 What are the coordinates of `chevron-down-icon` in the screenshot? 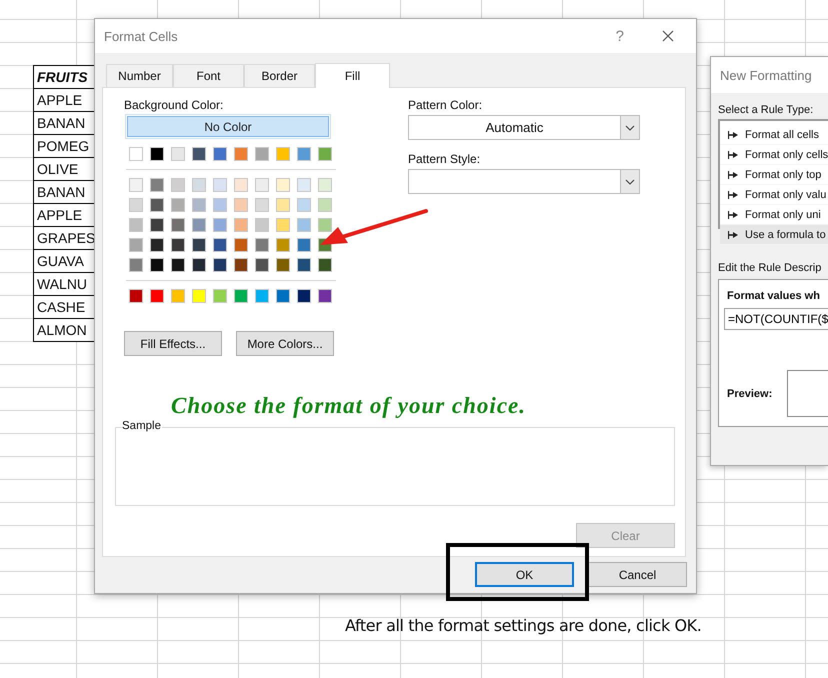 It's located at (630, 181).